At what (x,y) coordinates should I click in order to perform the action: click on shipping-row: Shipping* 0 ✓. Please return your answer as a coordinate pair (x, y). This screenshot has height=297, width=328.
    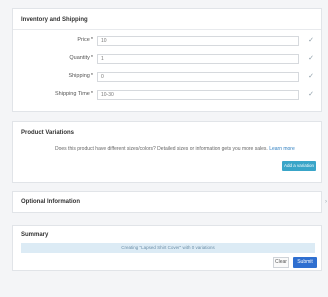
    Looking at the image, I should click on (168, 77).